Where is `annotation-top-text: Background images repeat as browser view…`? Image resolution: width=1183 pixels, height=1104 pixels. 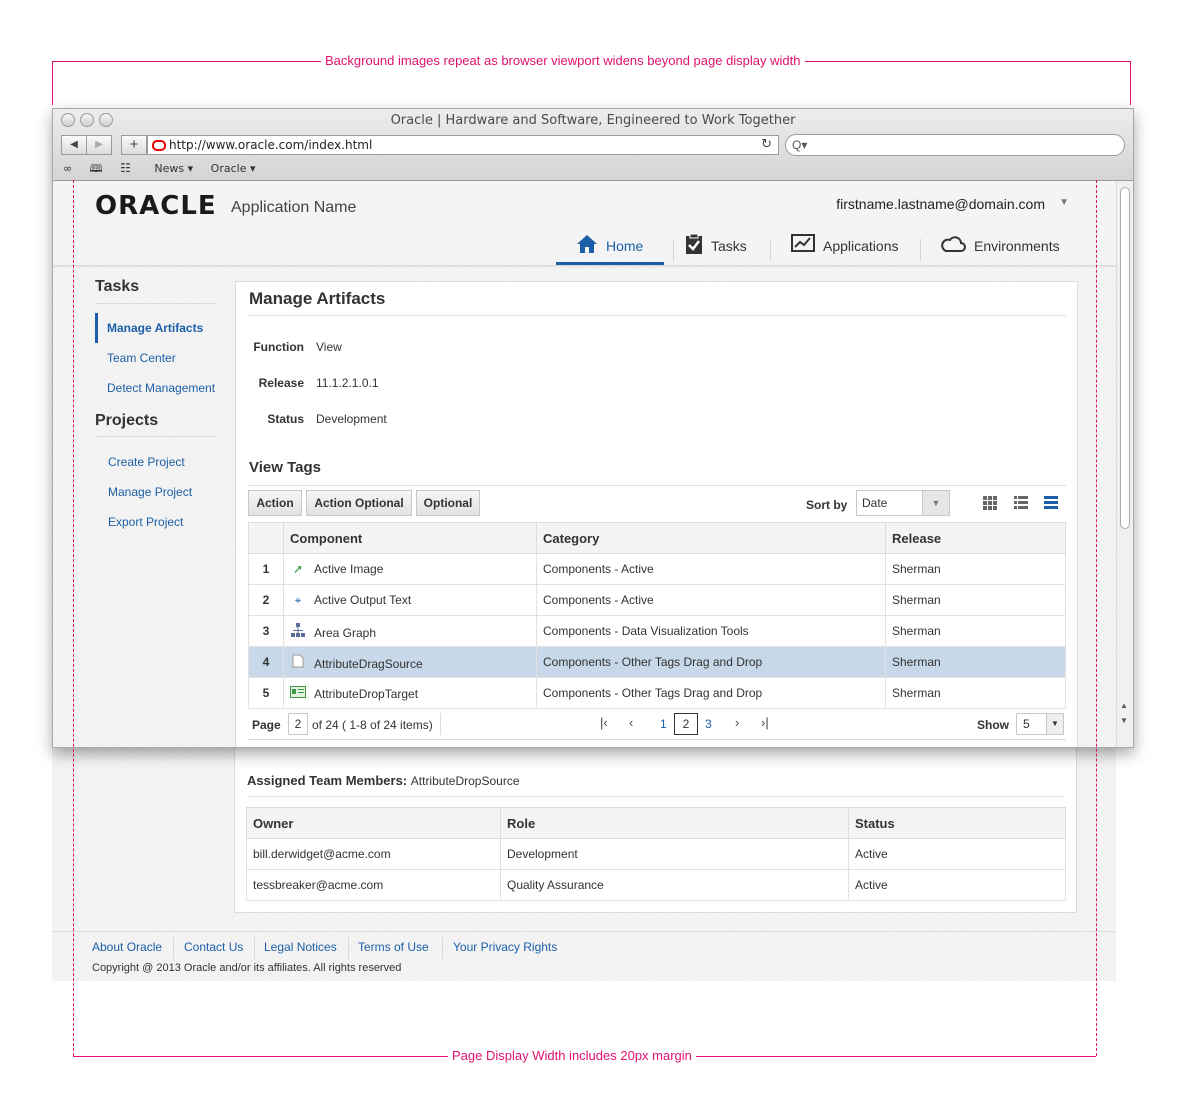
annotation-top-text: Background images repeat as browser view… is located at coordinates (563, 60).